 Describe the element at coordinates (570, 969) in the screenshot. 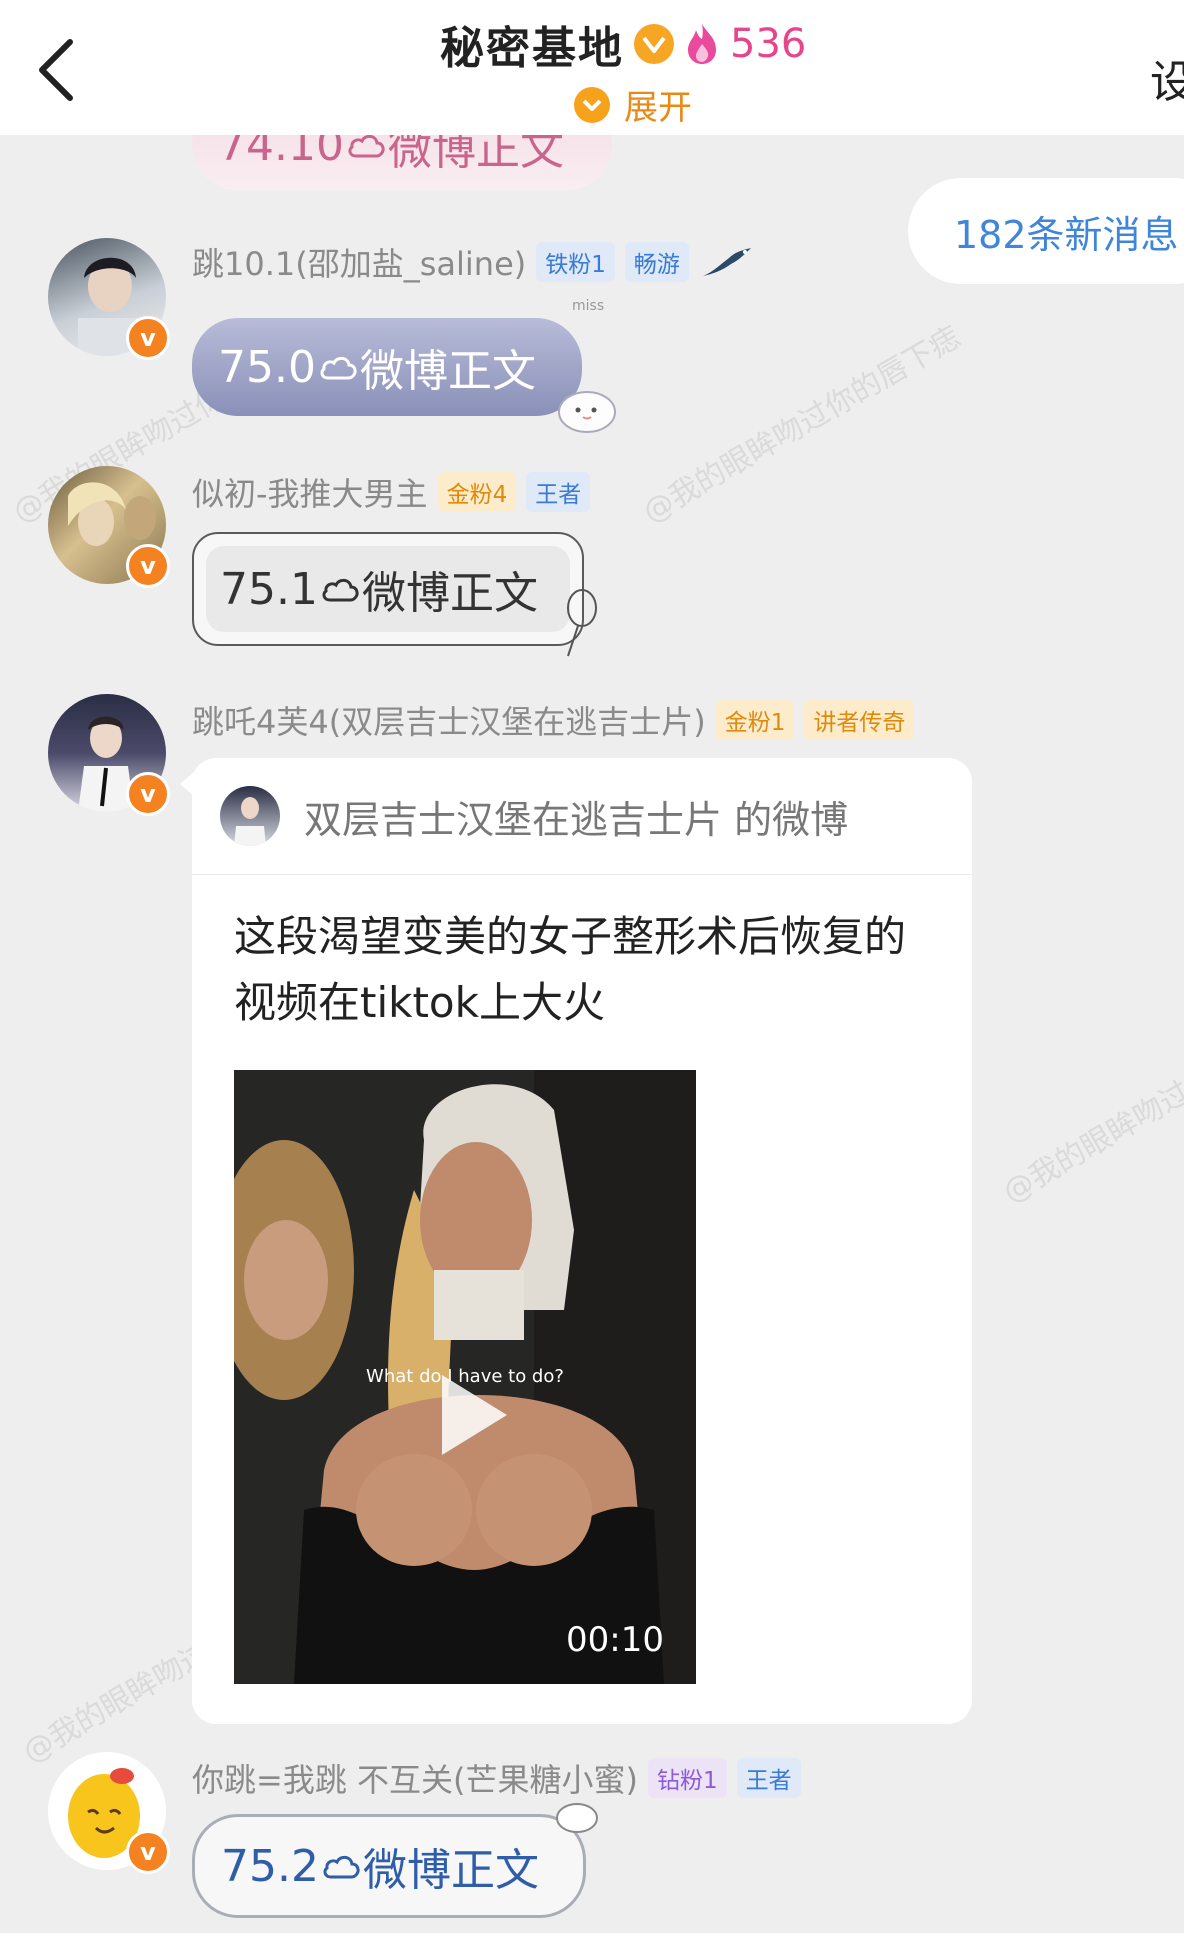

I see `card-text: 这段渴望变美的女子整形术后恢复的视频在tiktok上大火` at that location.